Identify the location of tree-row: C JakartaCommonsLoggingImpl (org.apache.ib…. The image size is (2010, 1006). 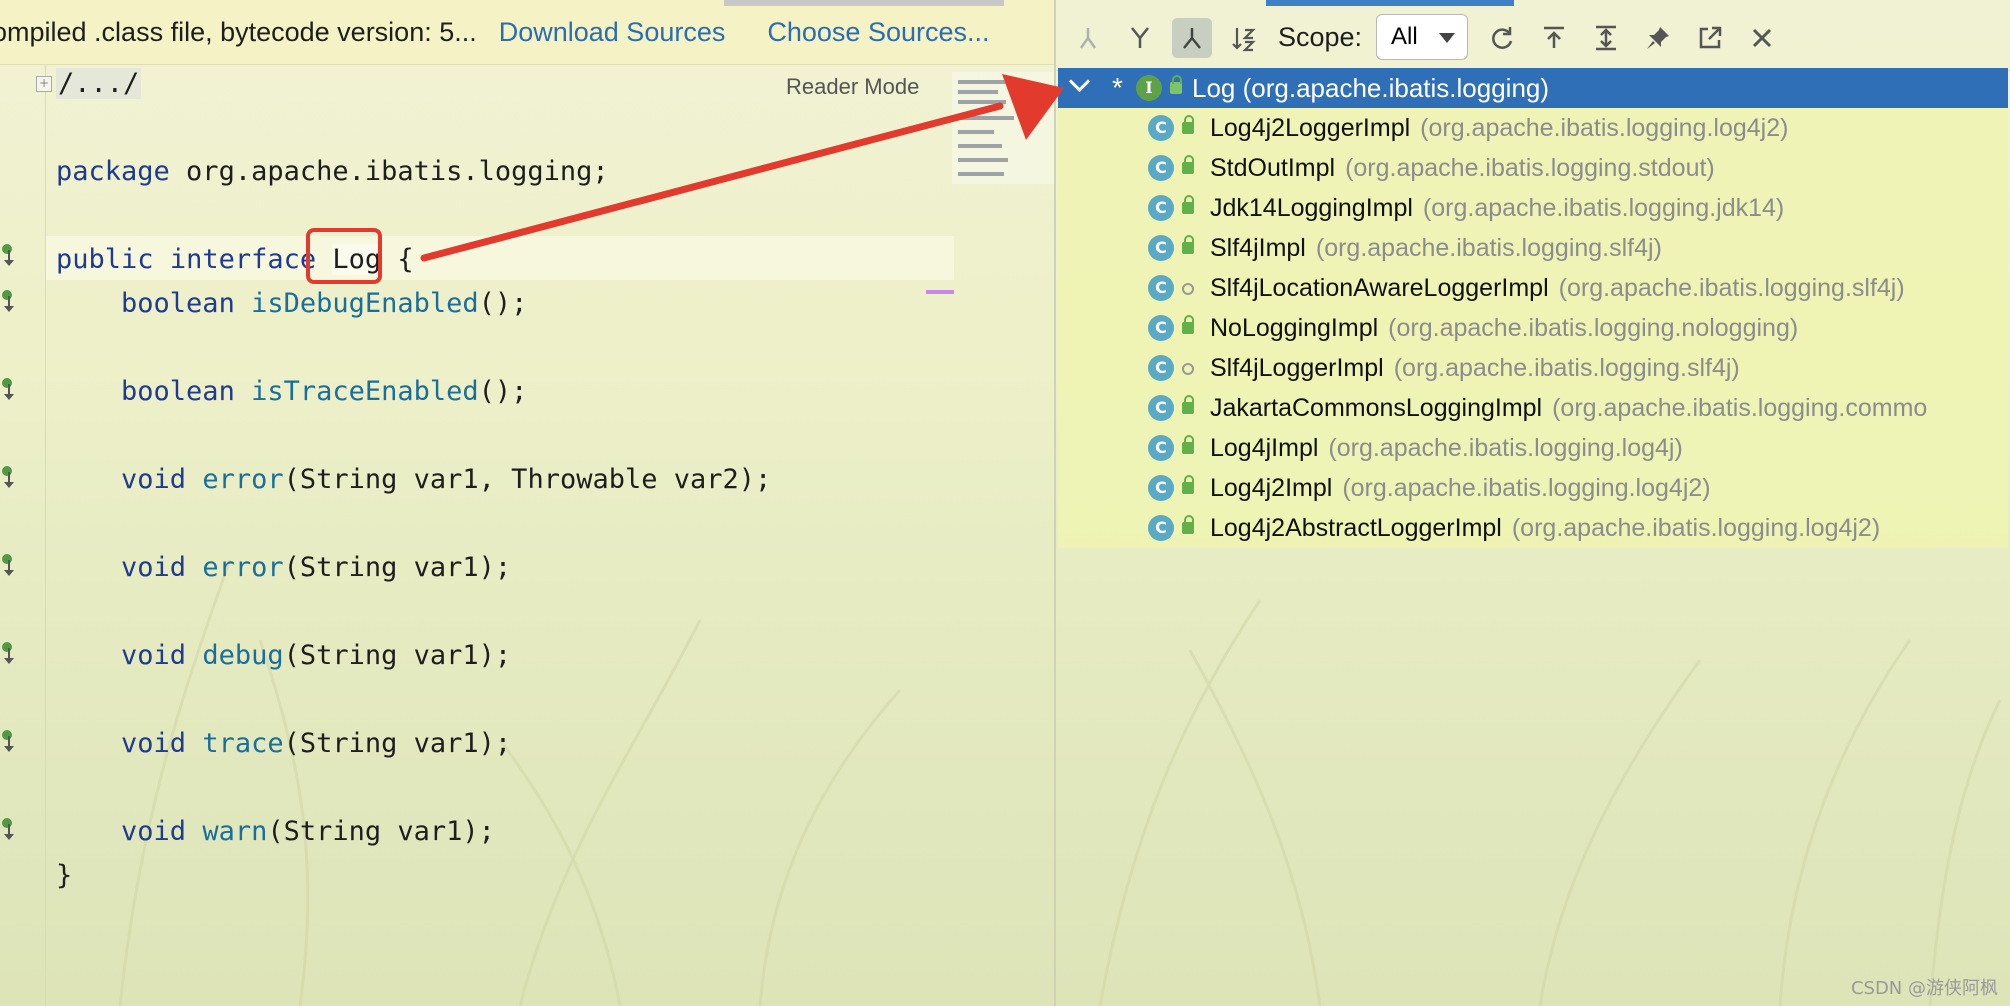
(1533, 408).